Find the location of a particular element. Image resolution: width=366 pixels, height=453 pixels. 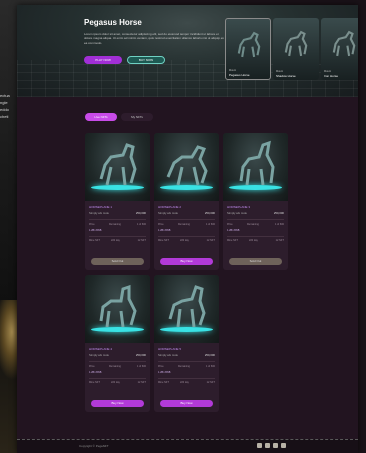

nft-name: HORSEPLANE 1 is located at coordinates (101, 207).